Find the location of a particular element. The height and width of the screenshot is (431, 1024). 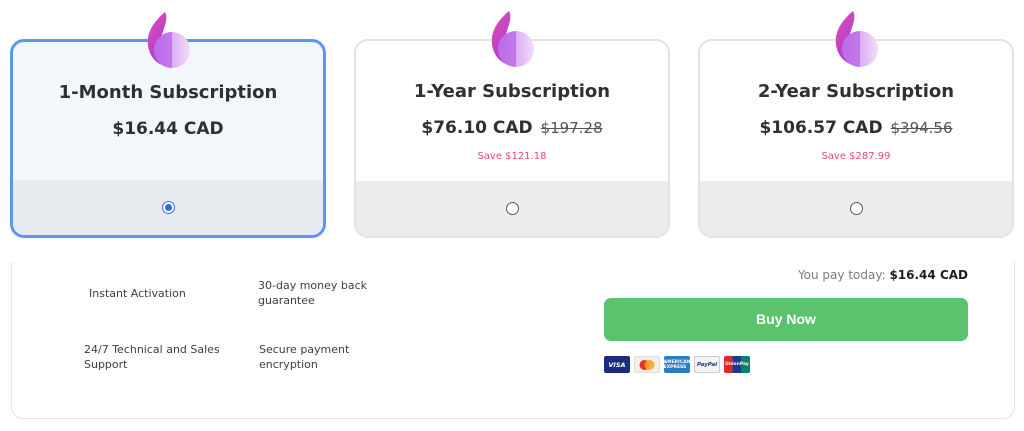

feature-secure-payment: Secure payment encryption is located at coordinates (304, 357).